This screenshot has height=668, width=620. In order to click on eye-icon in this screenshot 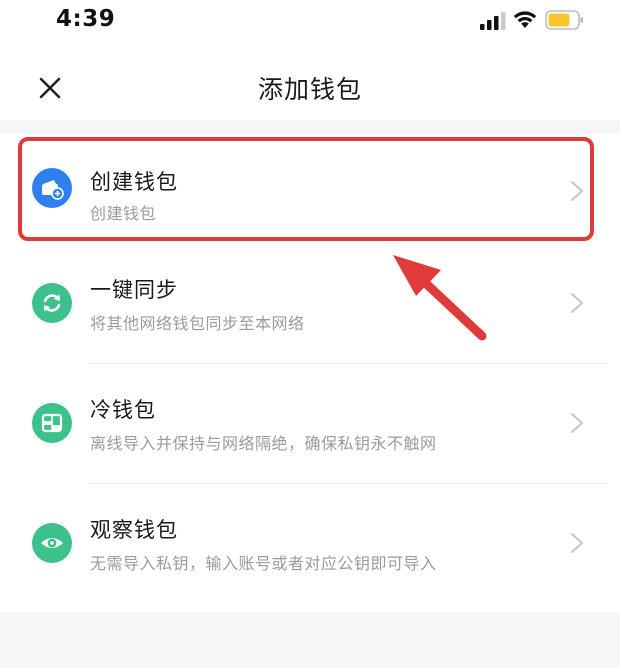, I will do `click(52, 543)`.